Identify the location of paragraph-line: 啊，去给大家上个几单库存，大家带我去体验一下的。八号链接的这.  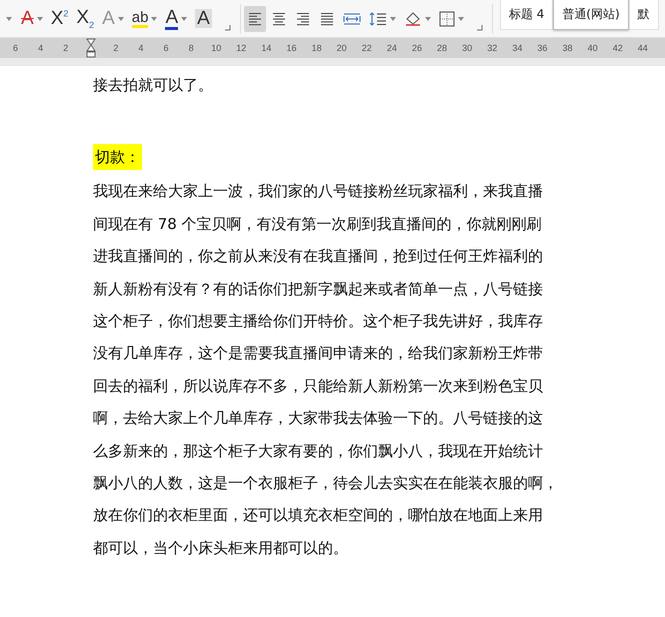
(318, 419).